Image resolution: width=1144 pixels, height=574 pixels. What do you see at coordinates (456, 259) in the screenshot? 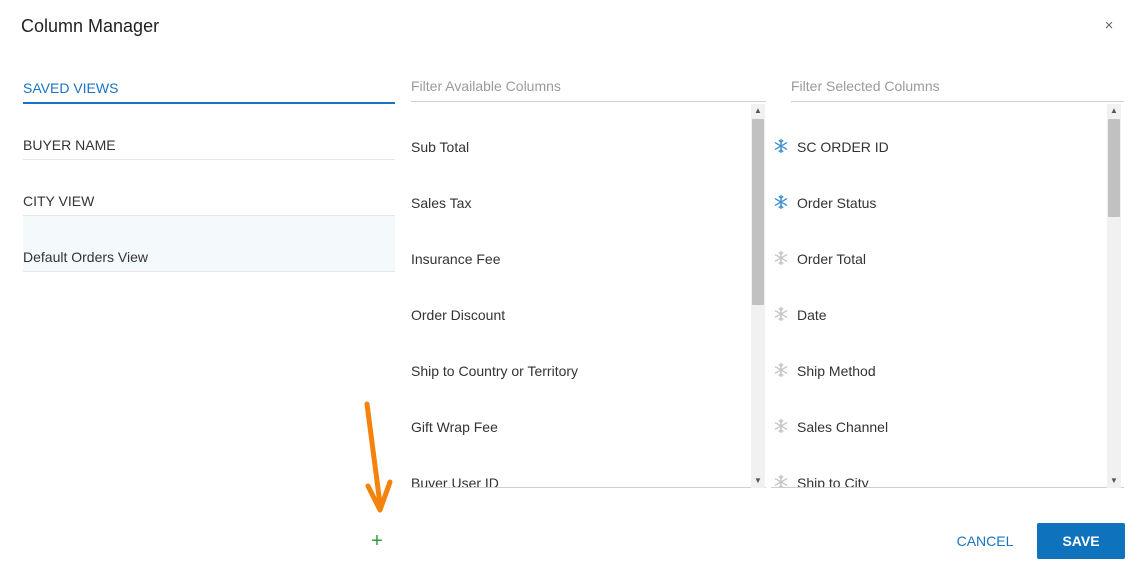
I see `available-column-item: Insurance Fee` at bounding box center [456, 259].